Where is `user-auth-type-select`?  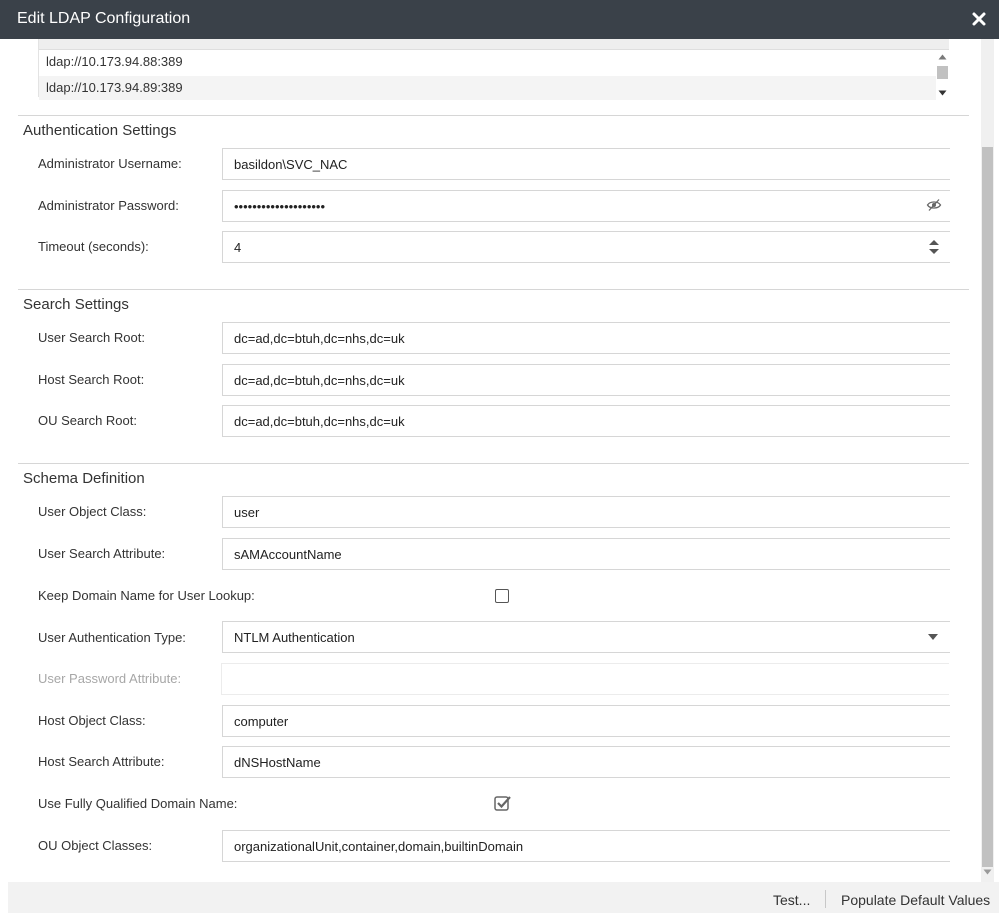
user-auth-type-select is located at coordinates (586, 637).